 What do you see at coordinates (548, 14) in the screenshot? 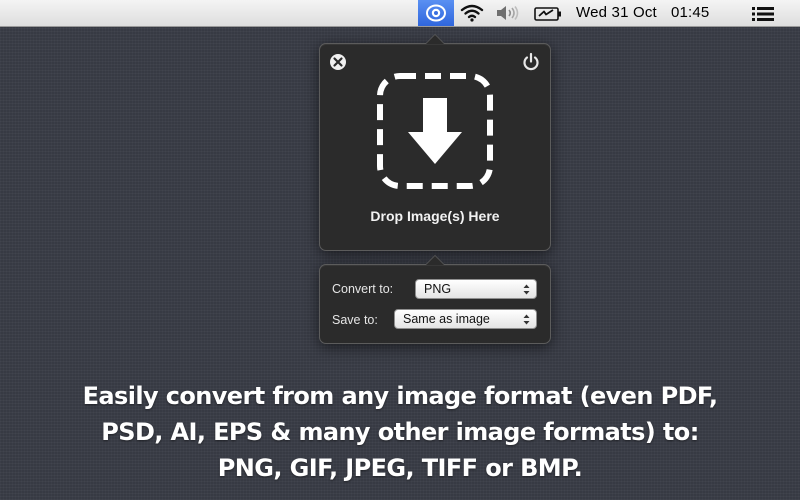
I see `battery-charging-icon` at bounding box center [548, 14].